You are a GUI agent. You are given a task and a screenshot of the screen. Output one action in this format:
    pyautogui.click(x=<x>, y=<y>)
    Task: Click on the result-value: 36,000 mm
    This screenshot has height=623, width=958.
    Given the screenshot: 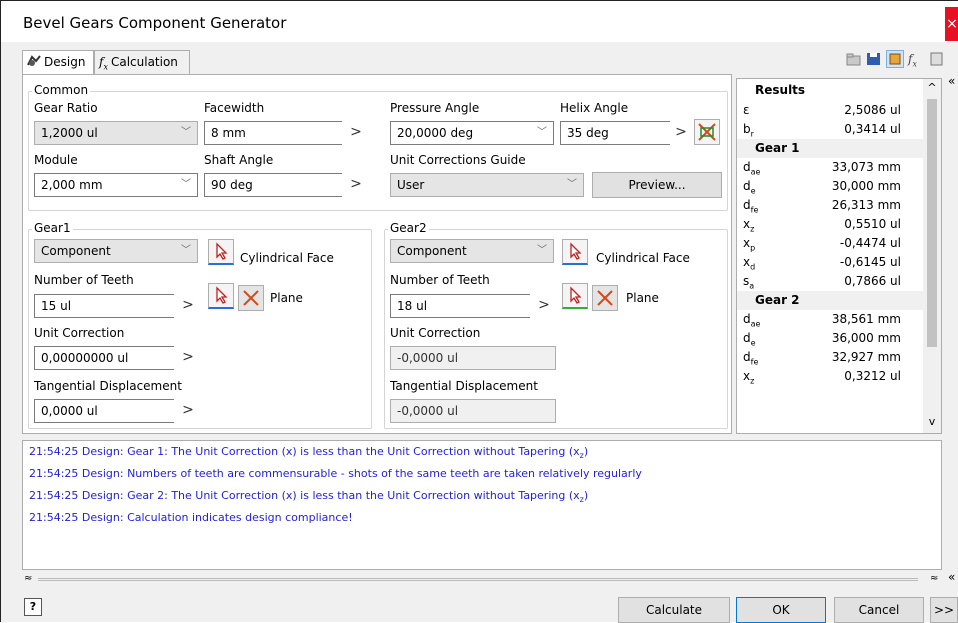 What is the action you would take?
    pyautogui.click(x=866, y=338)
    